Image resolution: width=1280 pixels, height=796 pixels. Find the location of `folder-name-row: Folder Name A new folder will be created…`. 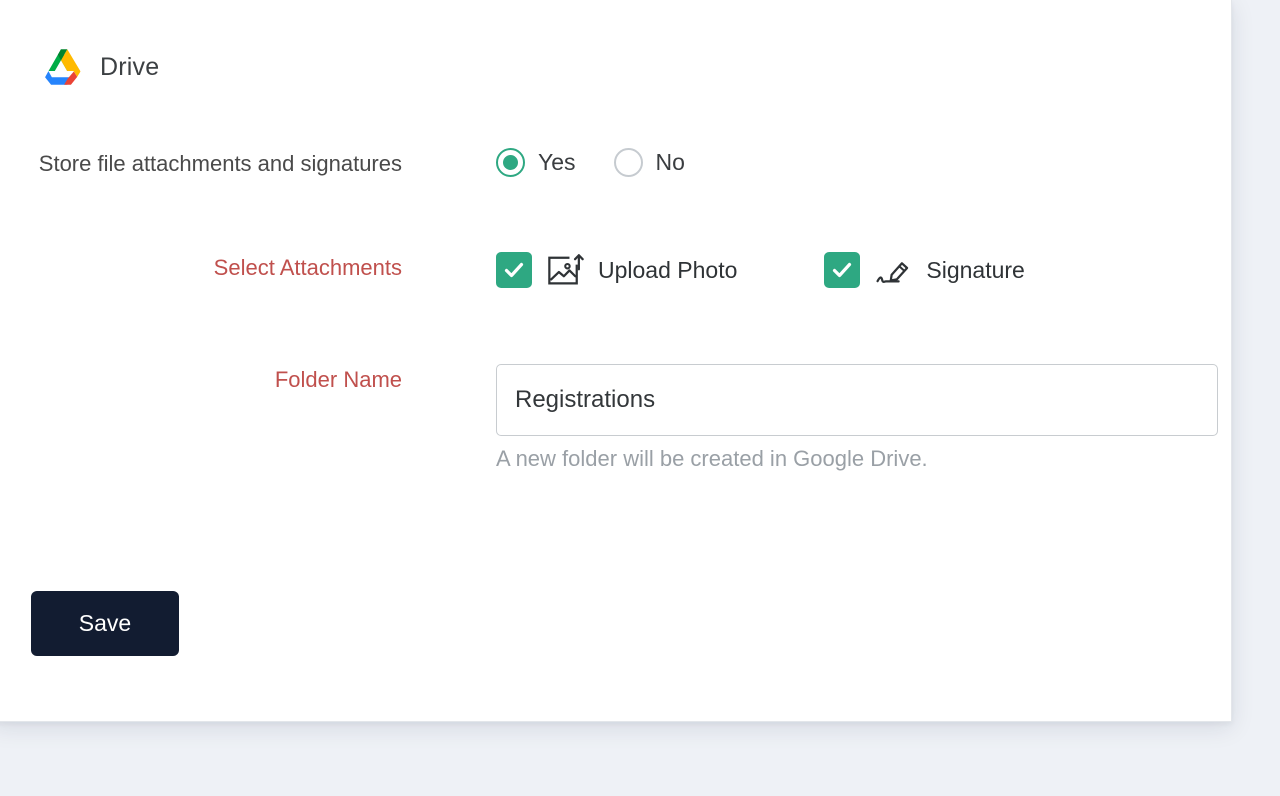

folder-name-row: Folder Name A new folder will be created… is located at coordinates (623, 417).